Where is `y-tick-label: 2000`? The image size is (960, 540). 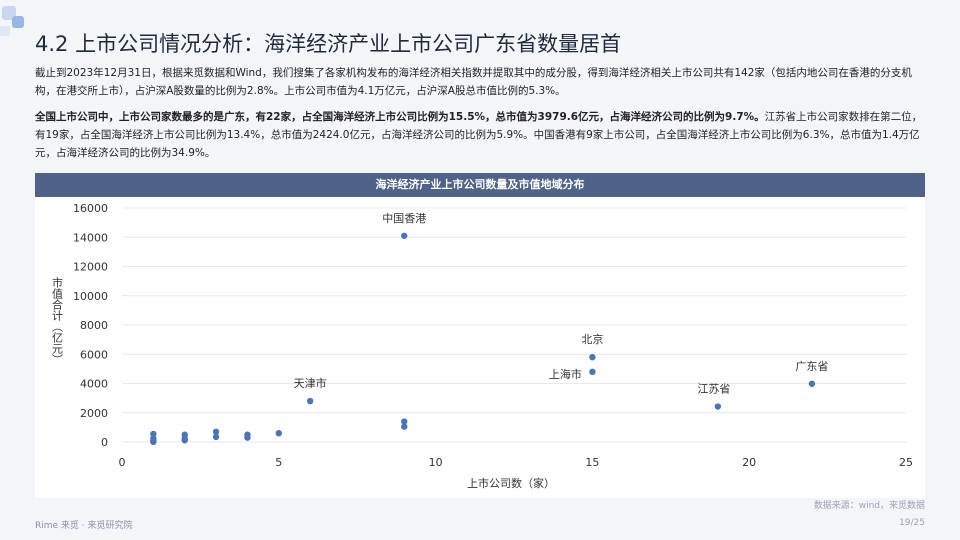 y-tick-label: 2000 is located at coordinates (94, 413).